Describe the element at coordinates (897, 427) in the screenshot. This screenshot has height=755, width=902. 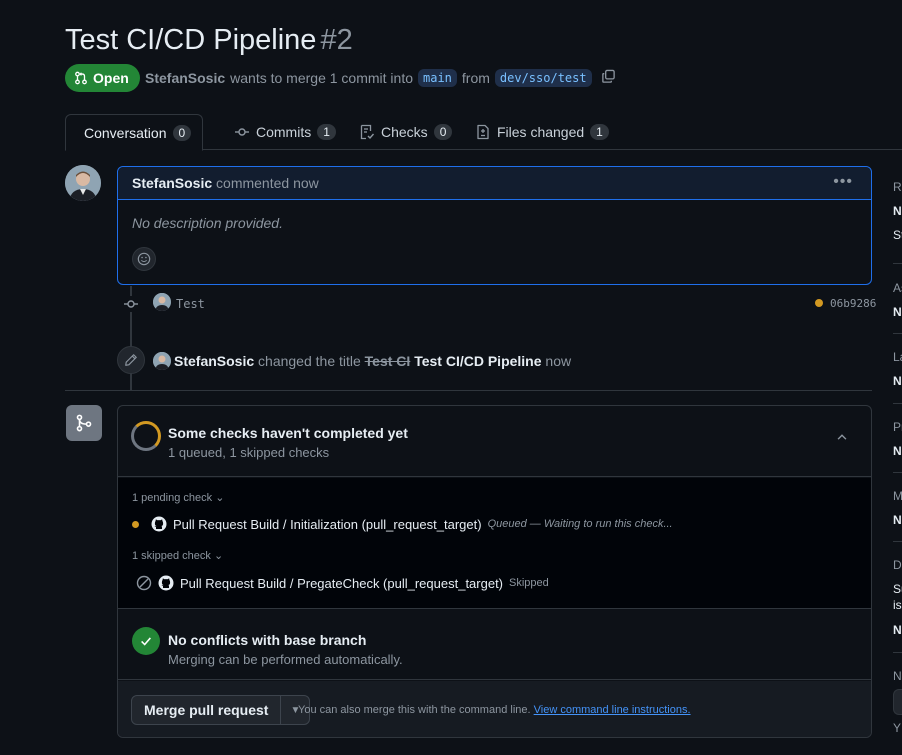
I see `sidebar-projects-heading: Pr` at that location.